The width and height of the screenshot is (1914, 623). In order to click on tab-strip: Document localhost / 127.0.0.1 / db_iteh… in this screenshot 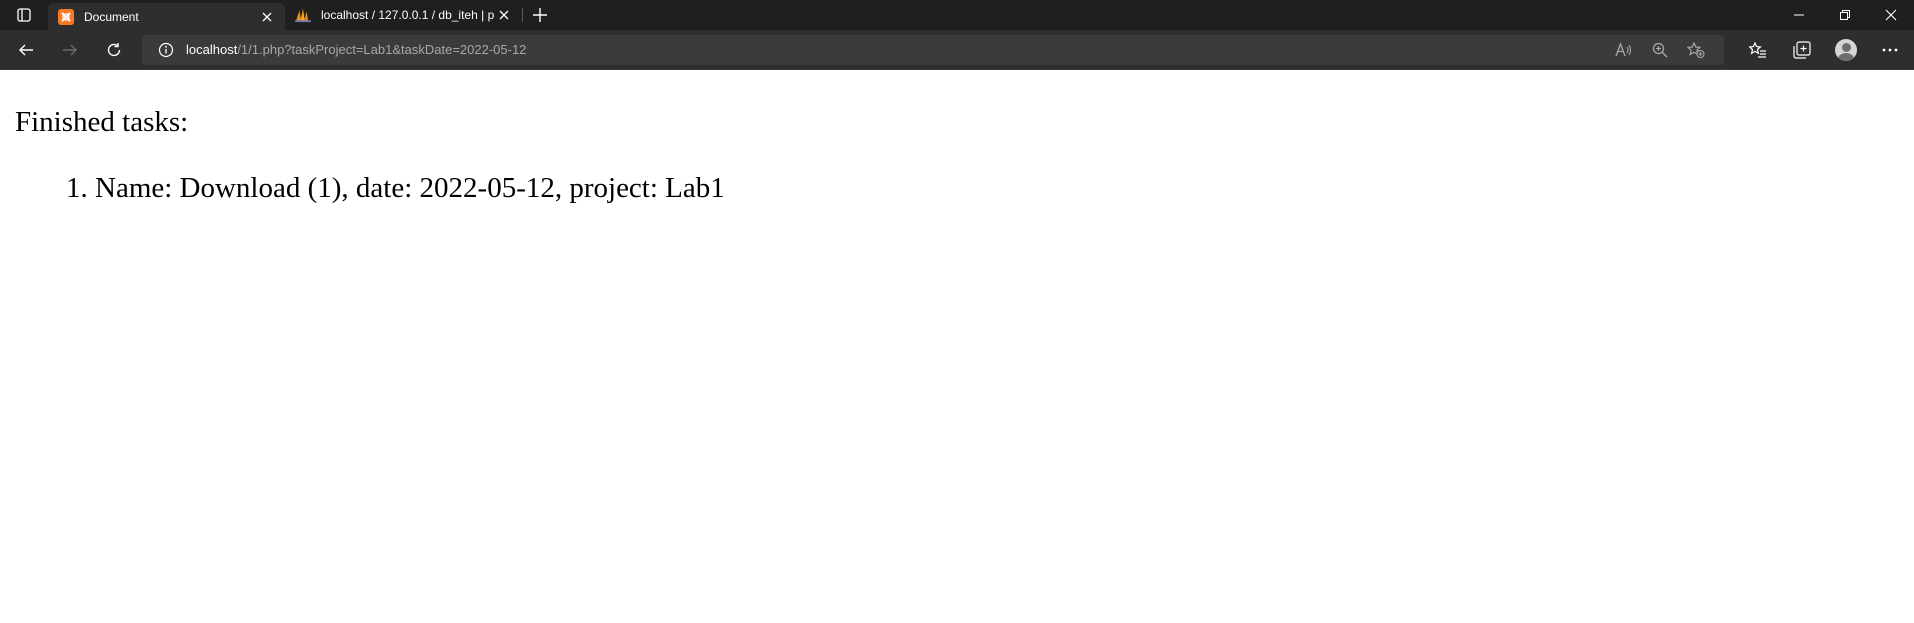, I will do `click(957, 15)`.